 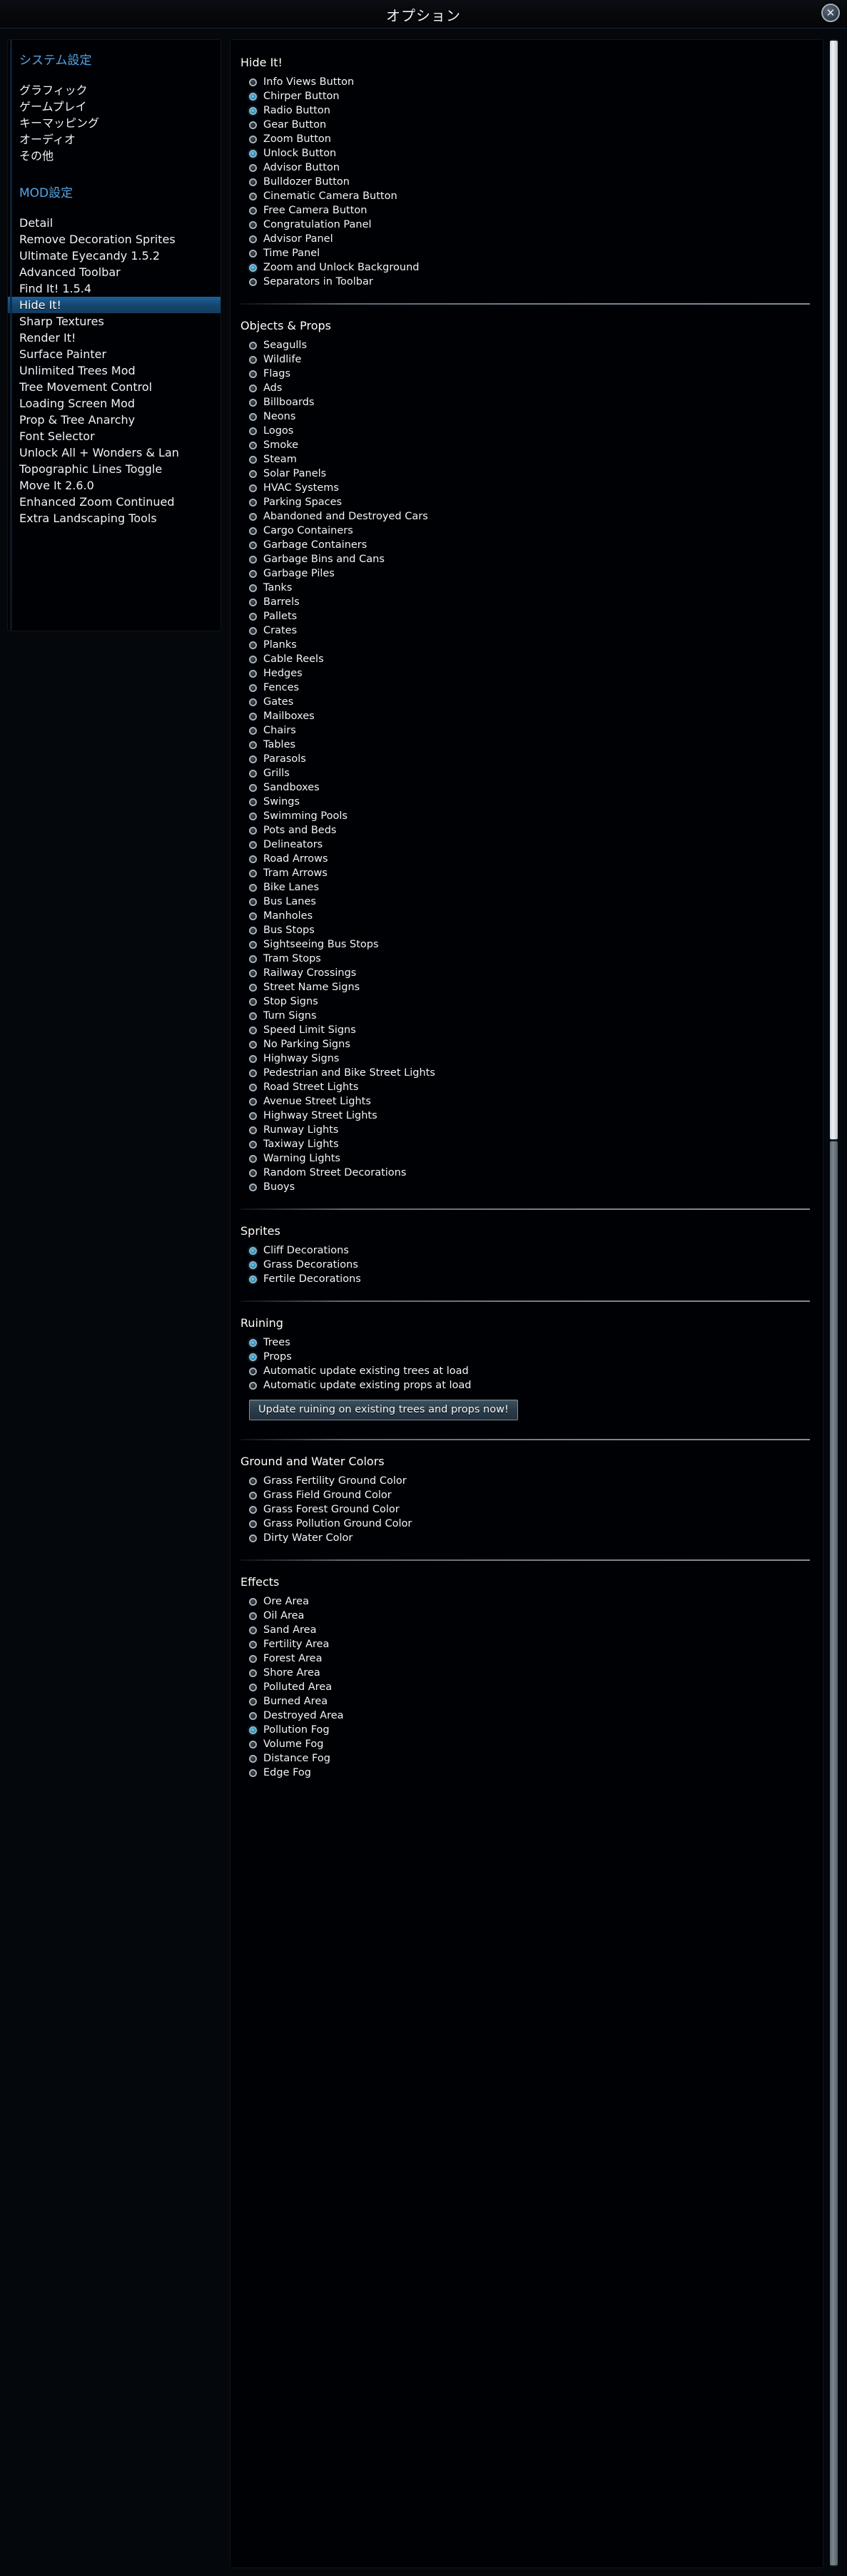 What do you see at coordinates (114, 338) in the screenshot?
I see `sidebar-item-mod-7: Render It!` at bounding box center [114, 338].